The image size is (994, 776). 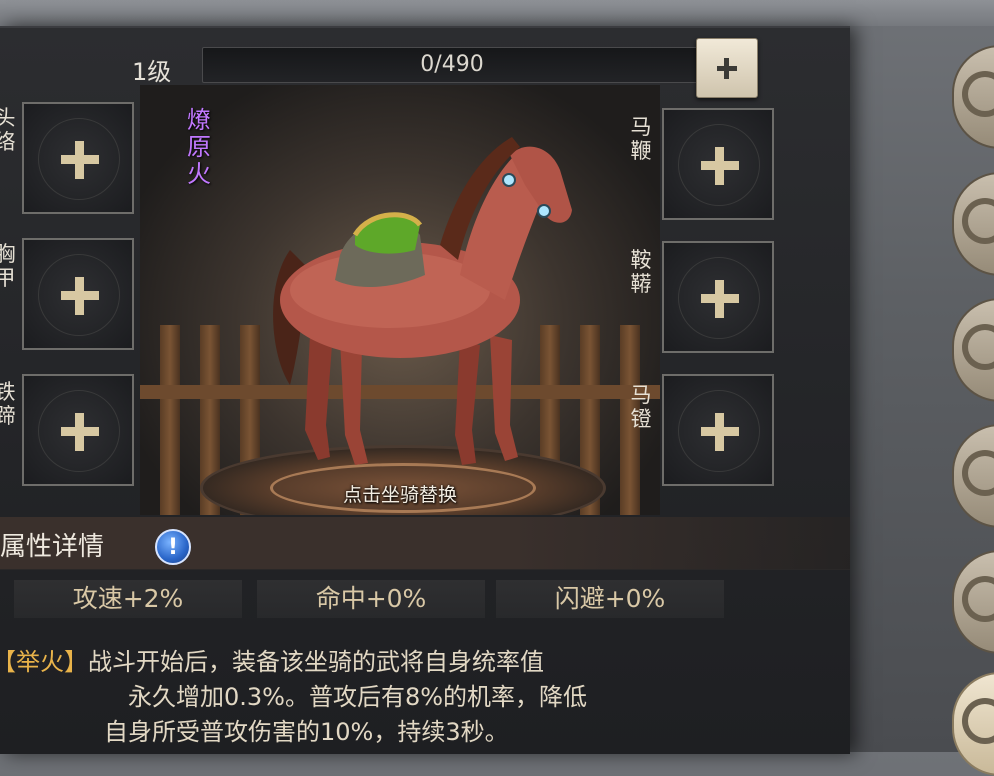 What do you see at coordinates (199, 147) in the screenshot?
I see `mount-name: 燎原火` at bounding box center [199, 147].